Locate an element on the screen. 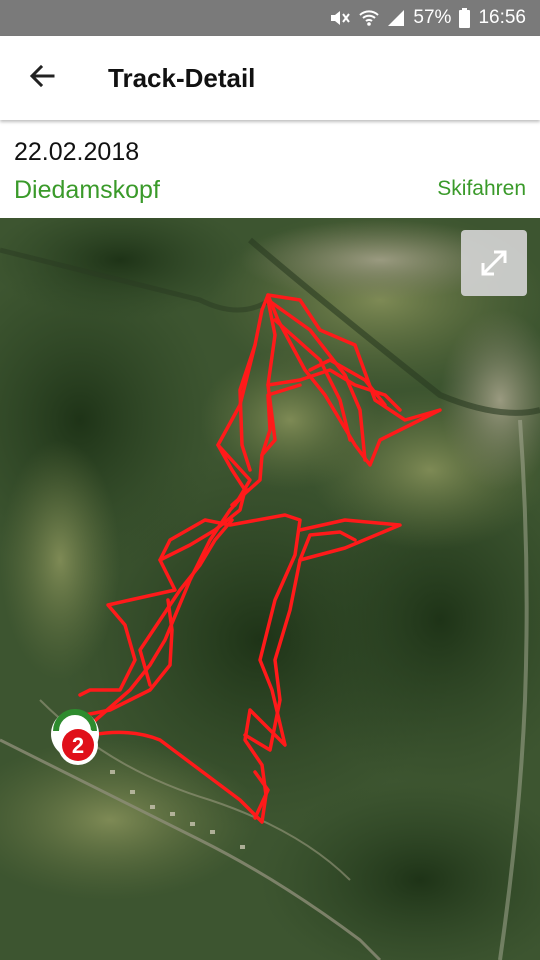  track-location: Diedamskopf is located at coordinates (87, 190).